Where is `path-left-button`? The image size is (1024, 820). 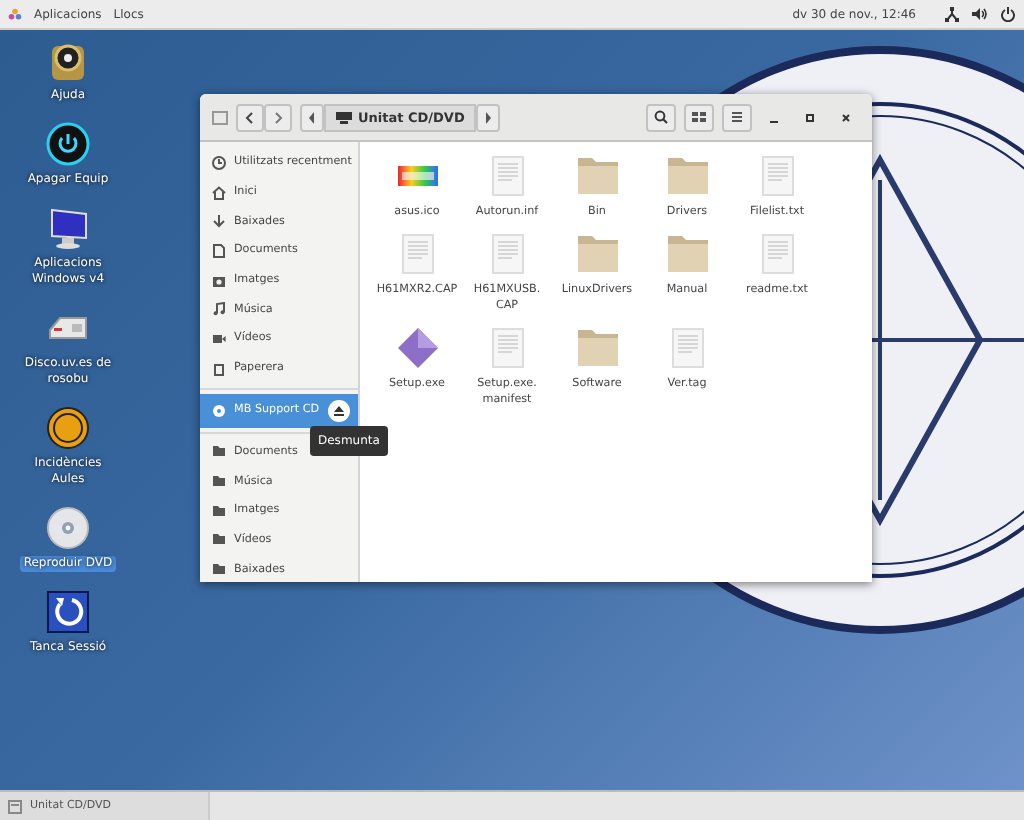 path-left-button is located at coordinates (312, 117).